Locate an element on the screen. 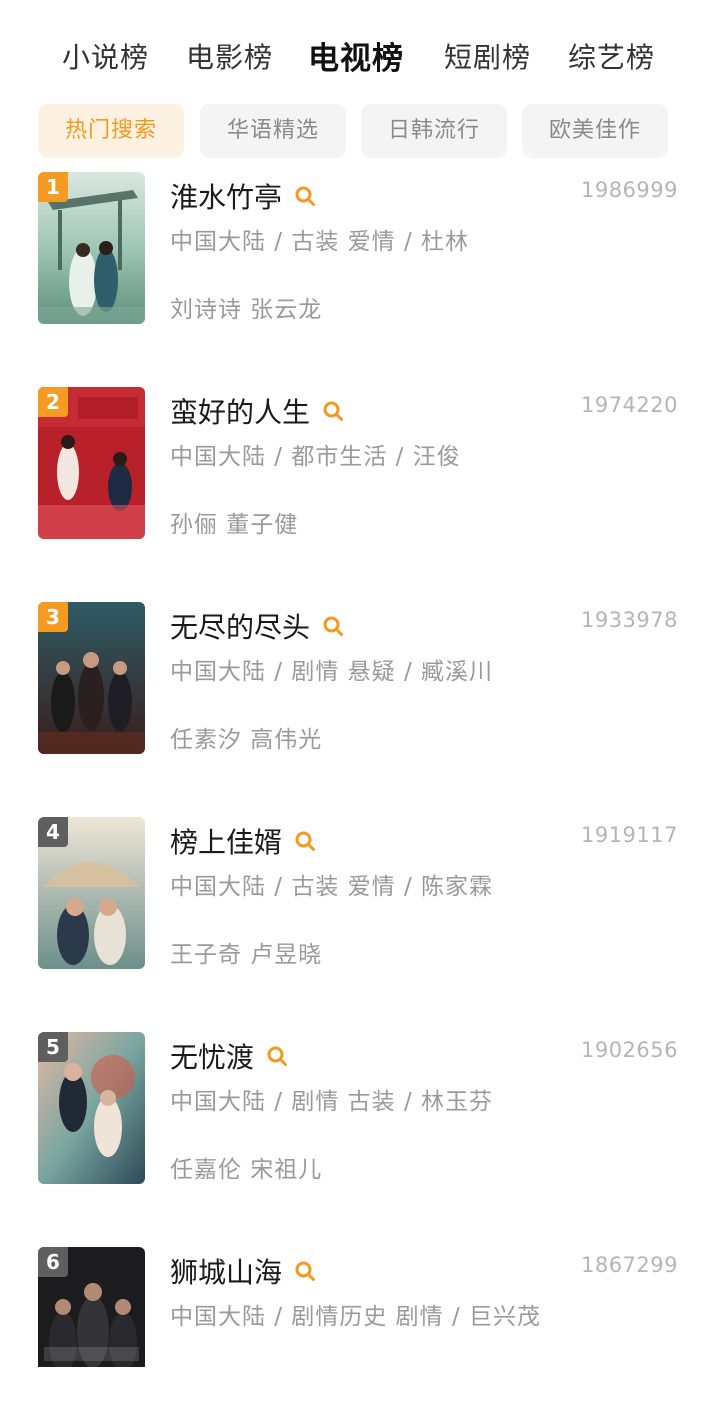 This screenshot has height=1407, width=720. title-text: 狮城山海 is located at coordinates (226, 1272).